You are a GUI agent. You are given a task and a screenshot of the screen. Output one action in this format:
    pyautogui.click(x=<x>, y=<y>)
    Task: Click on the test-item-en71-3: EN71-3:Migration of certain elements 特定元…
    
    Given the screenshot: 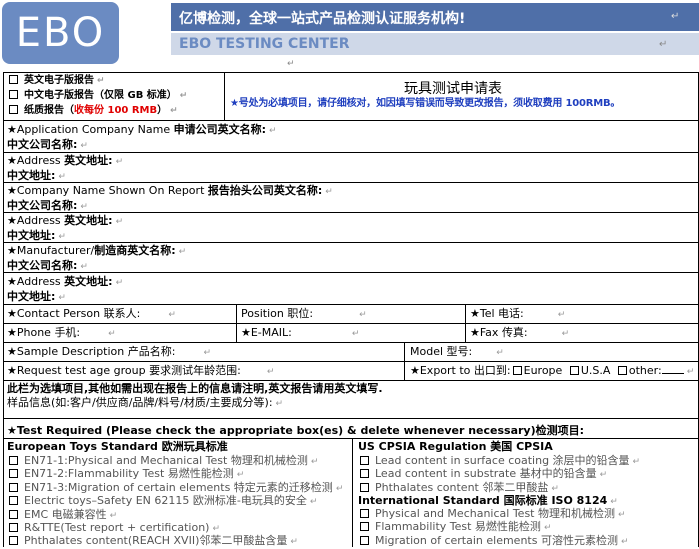 What is the action you would take?
    pyautogui.click(x=176, y=487)
    